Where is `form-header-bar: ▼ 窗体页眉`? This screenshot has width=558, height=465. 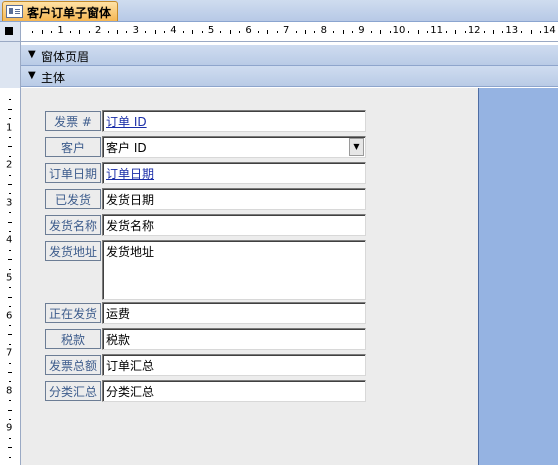
form-header-bar: ▼ 窗体页眉 is located at coordinates (289, 55).